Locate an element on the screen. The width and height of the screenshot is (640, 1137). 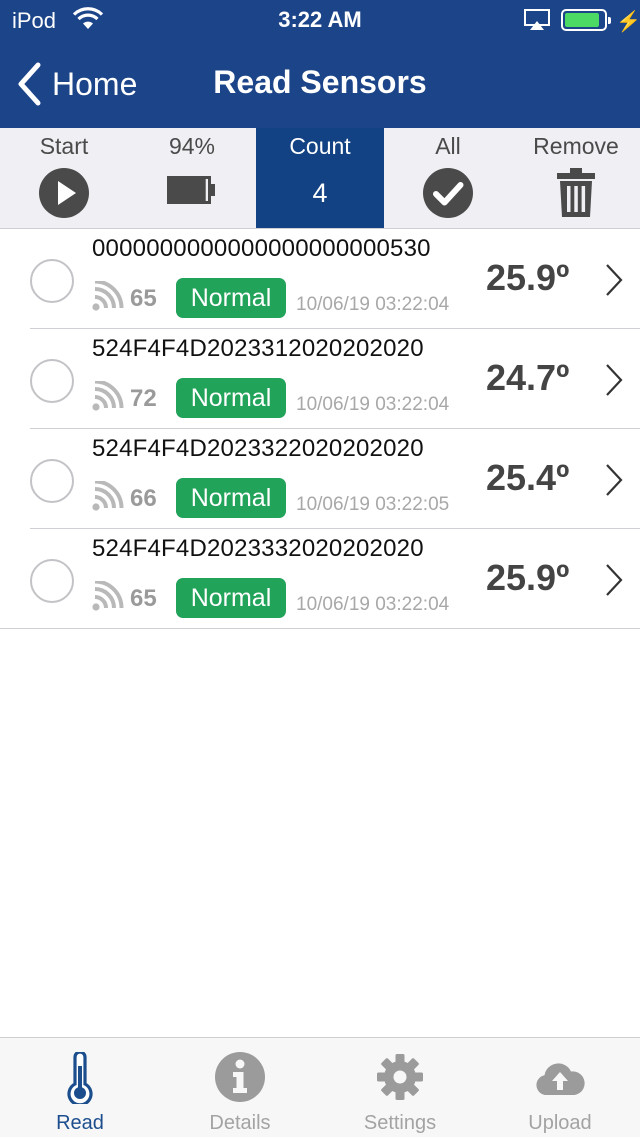
gear-icon is located at coordinates (400, 1077).